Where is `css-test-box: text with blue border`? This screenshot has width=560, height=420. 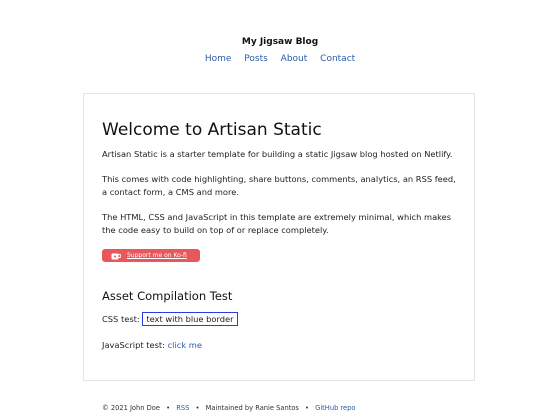 css-test-box: text with blue border is located at coordinates (190, 319).